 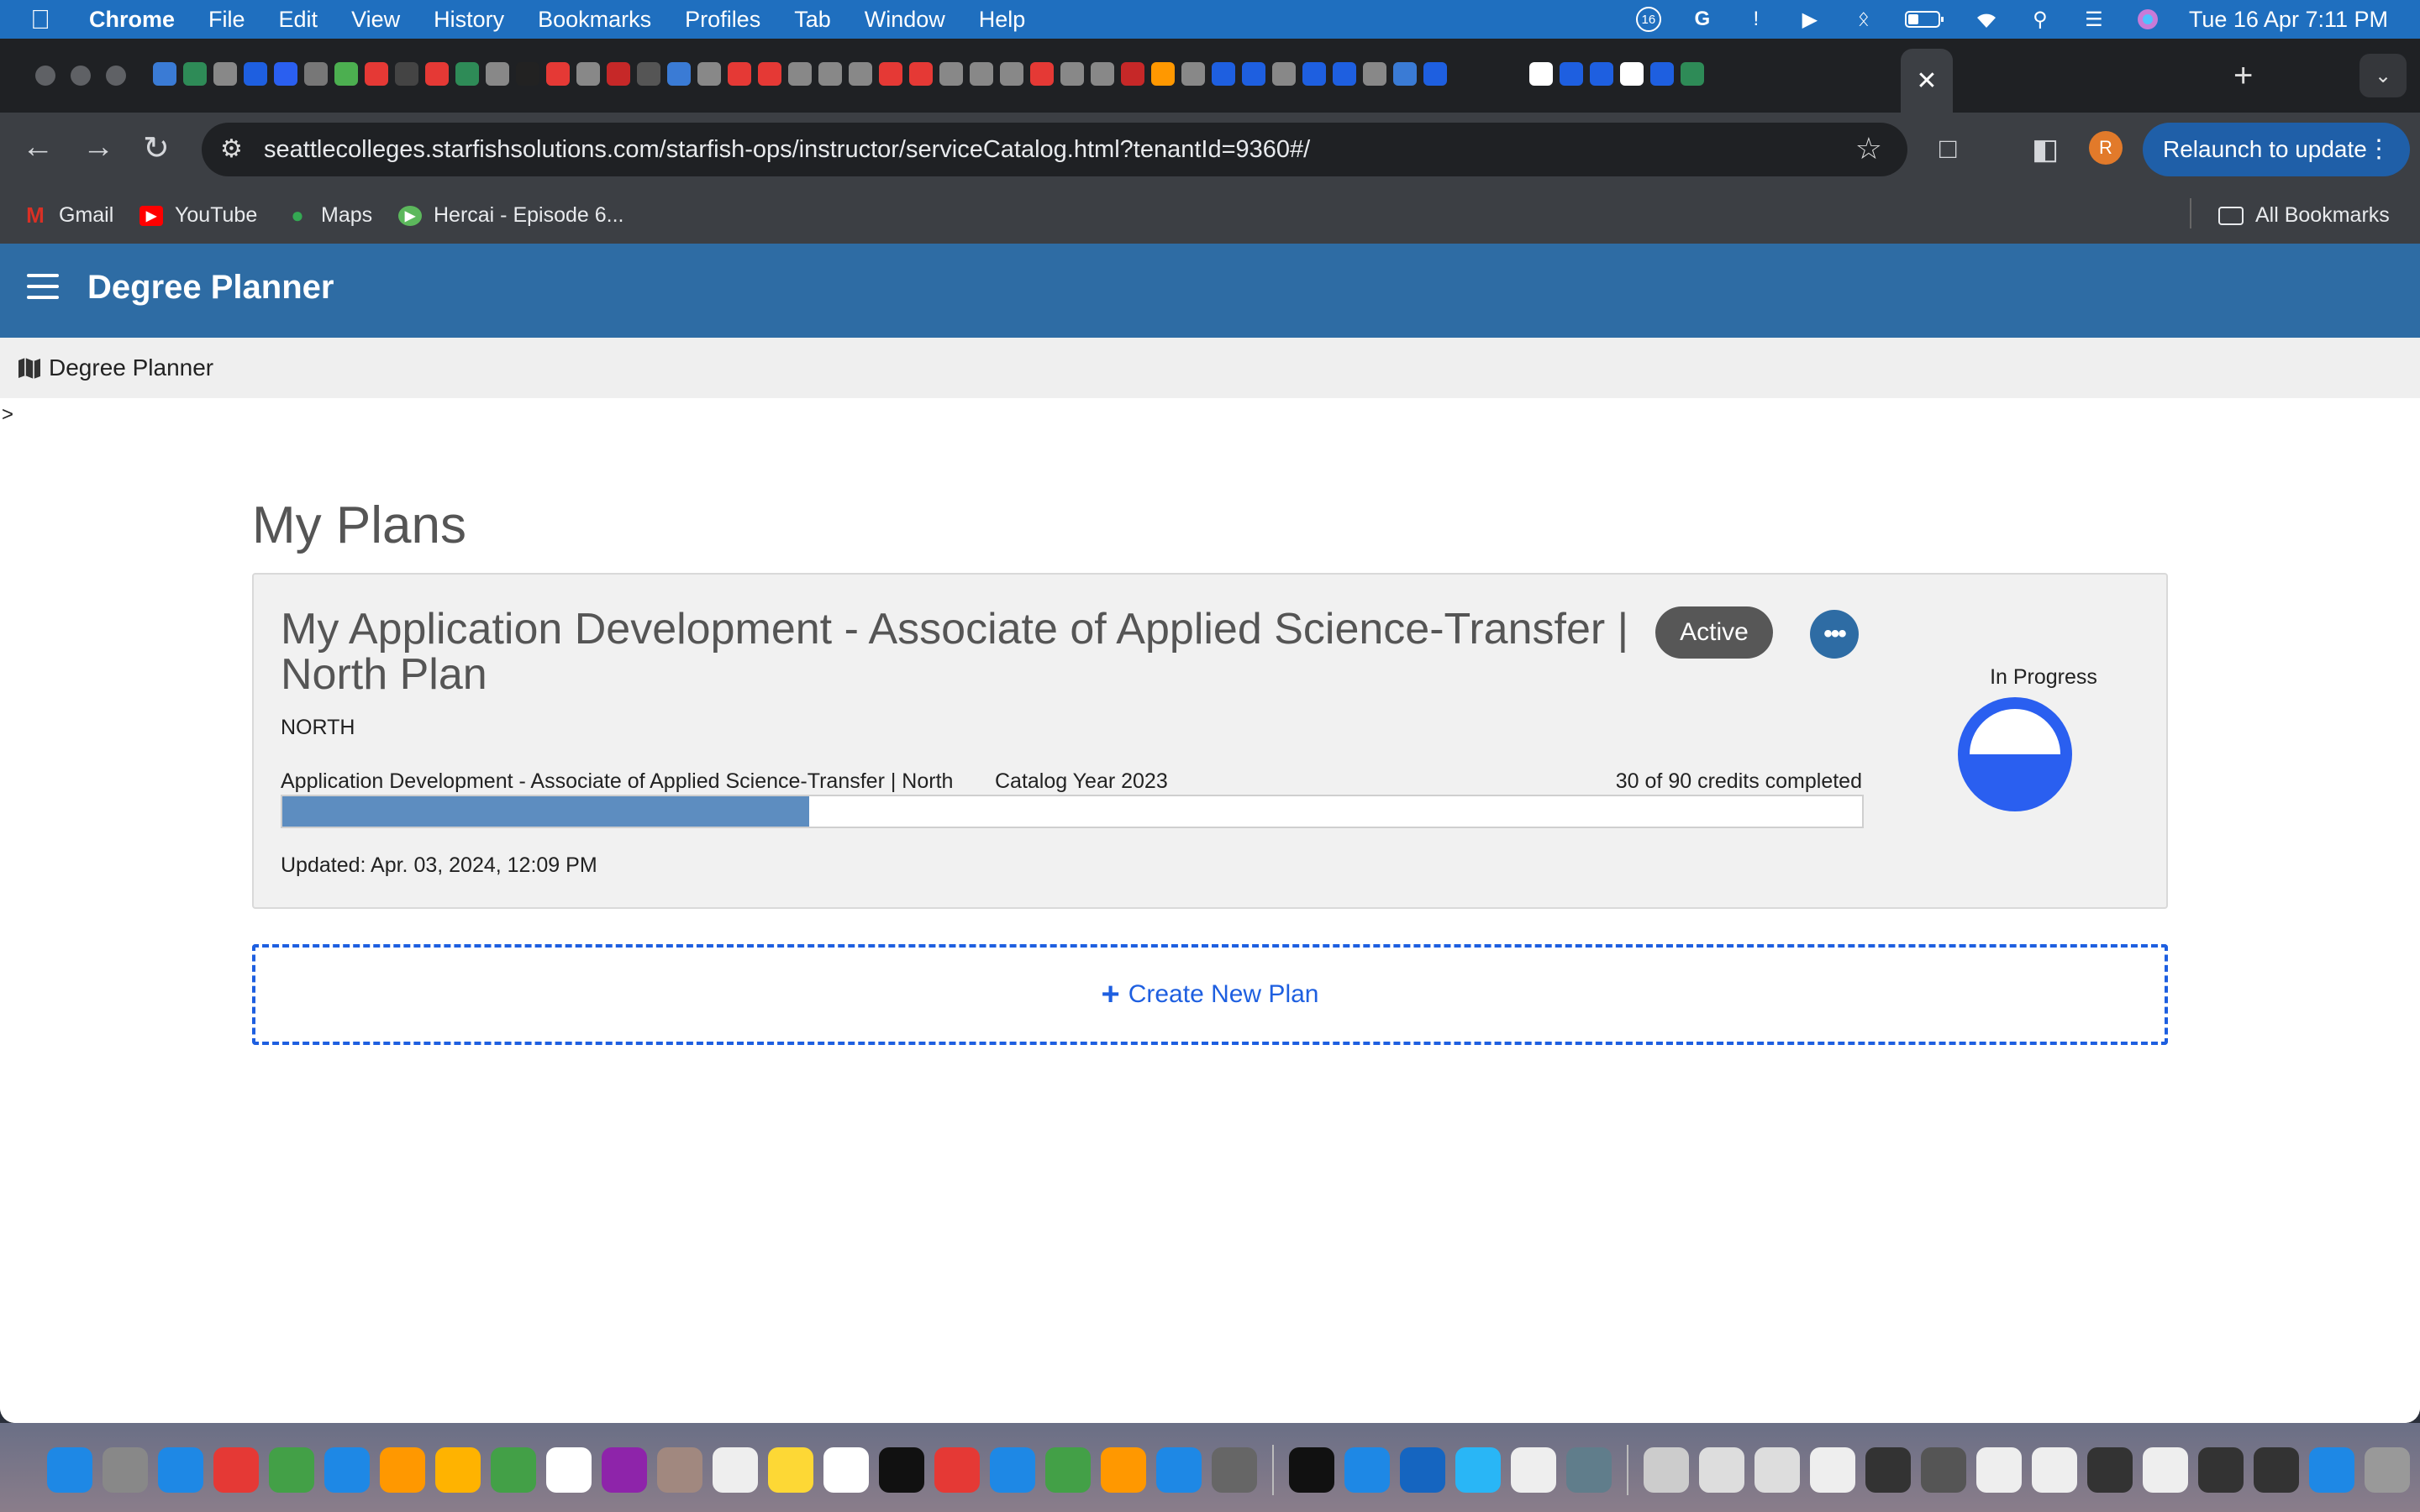 What do you see at coordinates (1210, 994) in the screenshot?
I see `create-new-plan-button: + Create New Plan` at bounding box center [1210, 994].